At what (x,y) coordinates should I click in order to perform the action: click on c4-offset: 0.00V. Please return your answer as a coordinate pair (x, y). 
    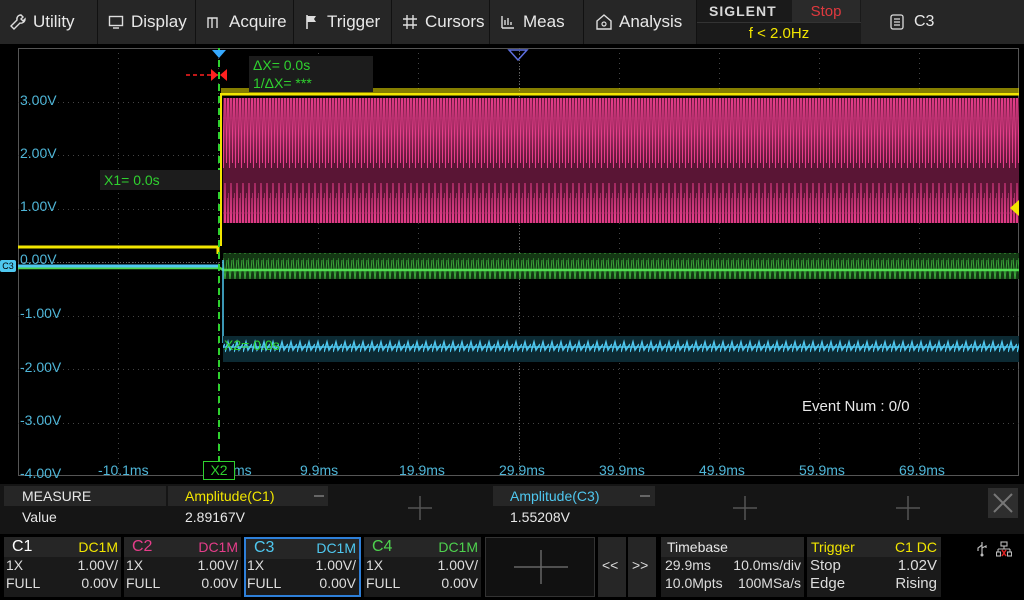
    Looking at the image, I should click on (459, 583).